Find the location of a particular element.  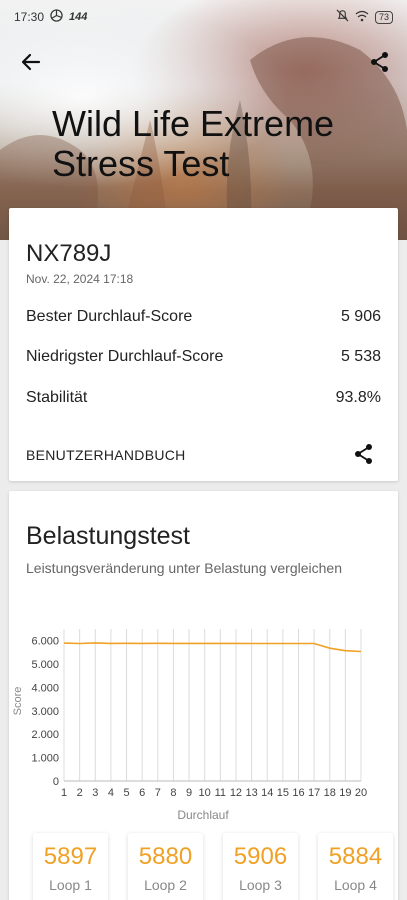

lowest-score-label: Niedrigster Durchlauf-Score is located at coordinates (125, 356).